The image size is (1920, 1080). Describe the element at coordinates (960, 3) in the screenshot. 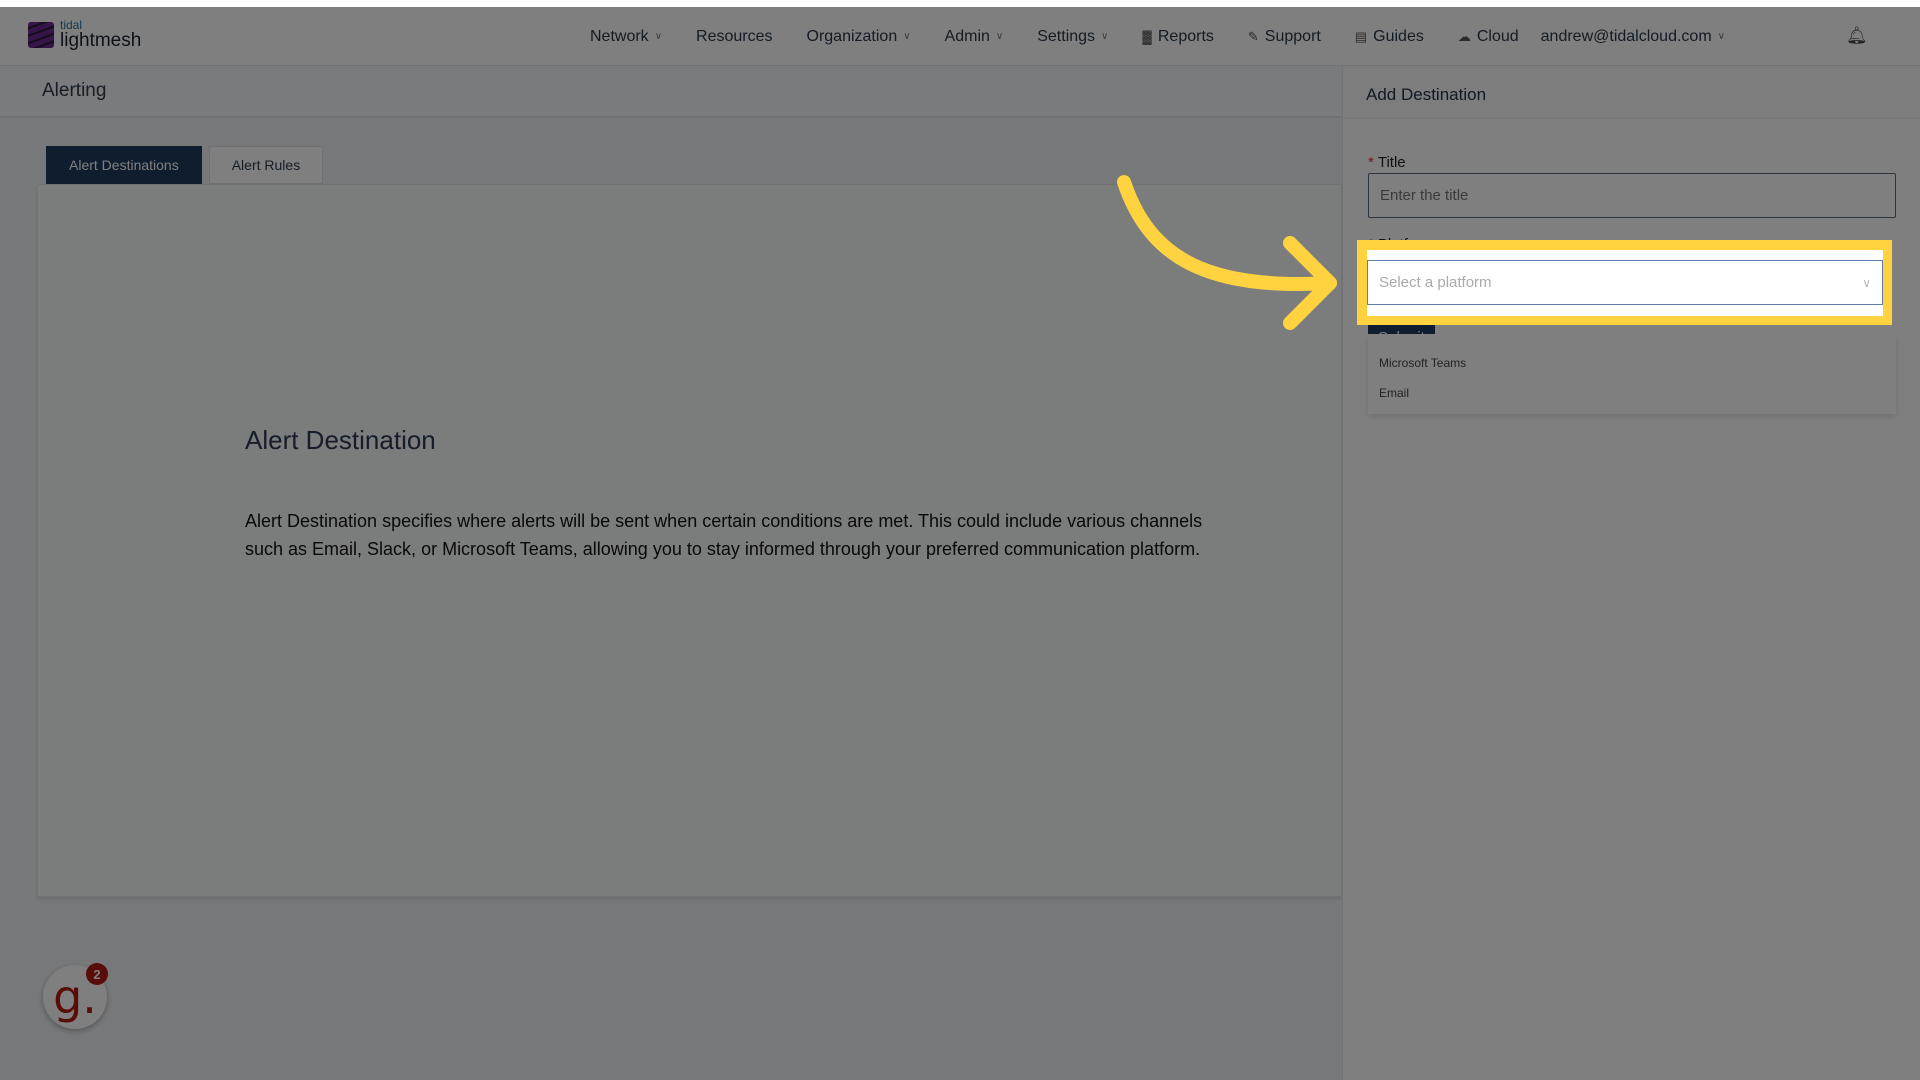

I see `top-strip` at that location.